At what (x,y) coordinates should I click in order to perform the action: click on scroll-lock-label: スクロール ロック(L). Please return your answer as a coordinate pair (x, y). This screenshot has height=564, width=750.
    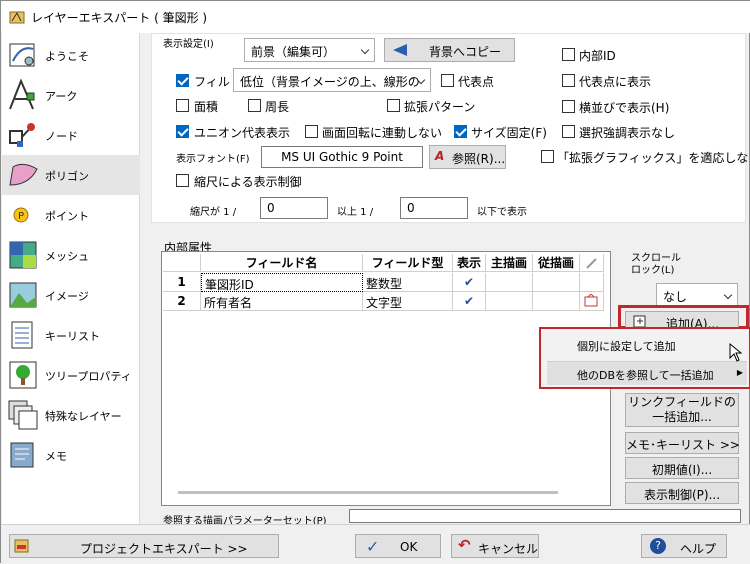
    Looking at the image, I should click on (656, 264).